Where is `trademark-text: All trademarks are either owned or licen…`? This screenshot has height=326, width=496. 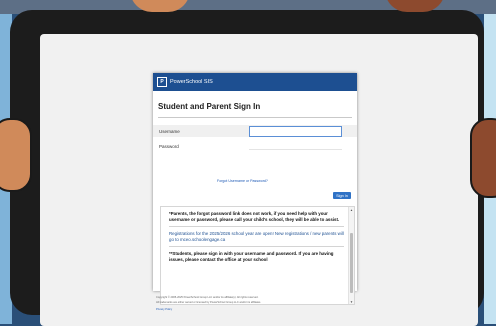
trademark-text: All trademarks are either owned or licen… is located at coordinates (209, 302).